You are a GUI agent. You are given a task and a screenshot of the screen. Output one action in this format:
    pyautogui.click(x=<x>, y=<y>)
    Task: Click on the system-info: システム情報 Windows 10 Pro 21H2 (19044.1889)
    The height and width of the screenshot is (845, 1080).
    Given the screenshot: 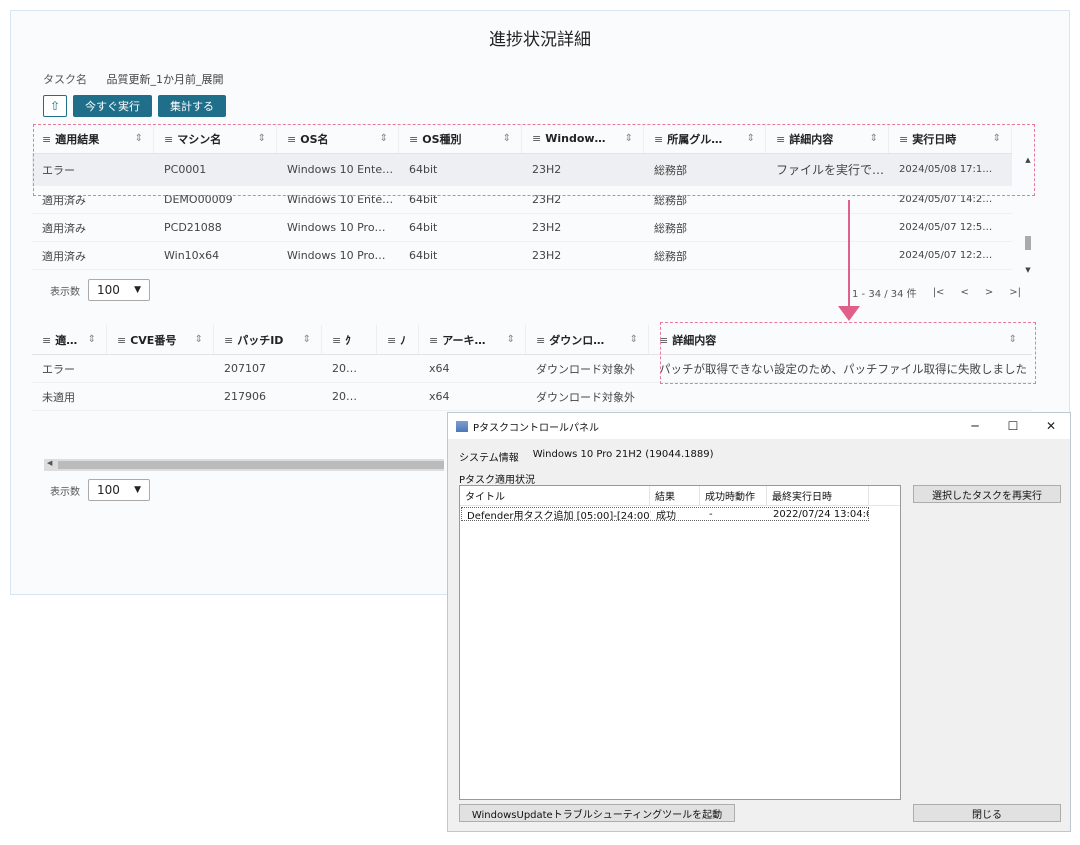 What is the action you would take?
    pyautogui.click(x=586, y=456)
    